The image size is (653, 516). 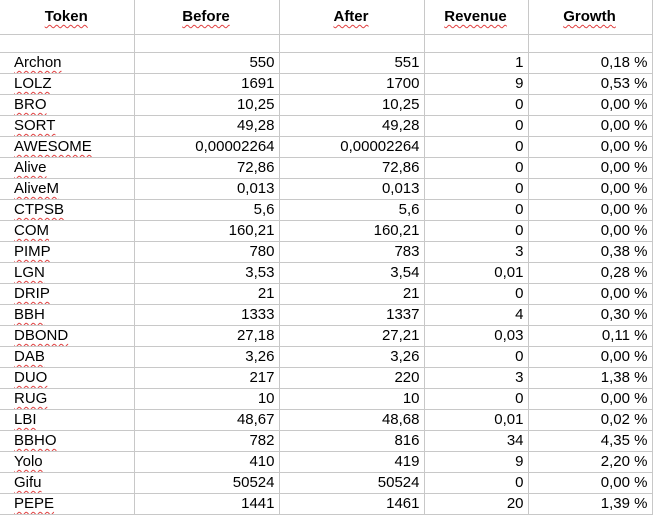 What do you see at coordinates (352, 231) in the screenshot?
I see `after-cell: 160,21` at bounding box center [352, 231].